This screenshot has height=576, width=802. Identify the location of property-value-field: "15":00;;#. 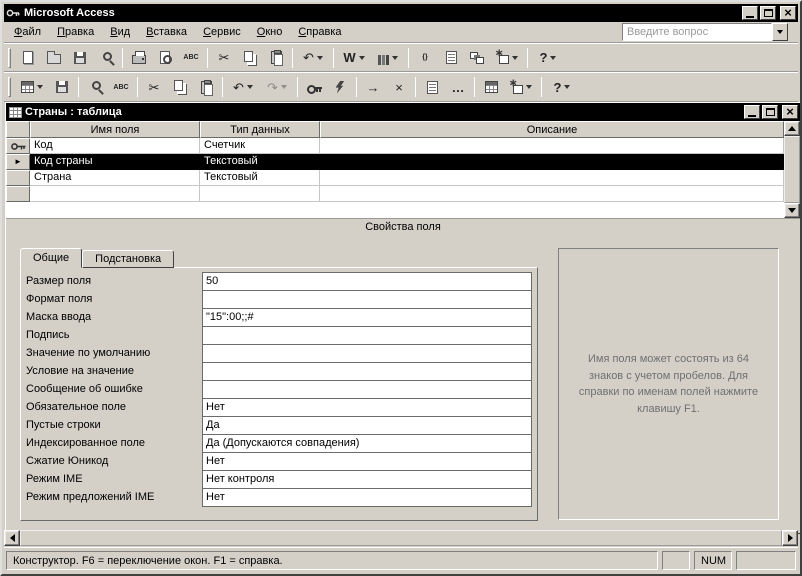
(367, 317).